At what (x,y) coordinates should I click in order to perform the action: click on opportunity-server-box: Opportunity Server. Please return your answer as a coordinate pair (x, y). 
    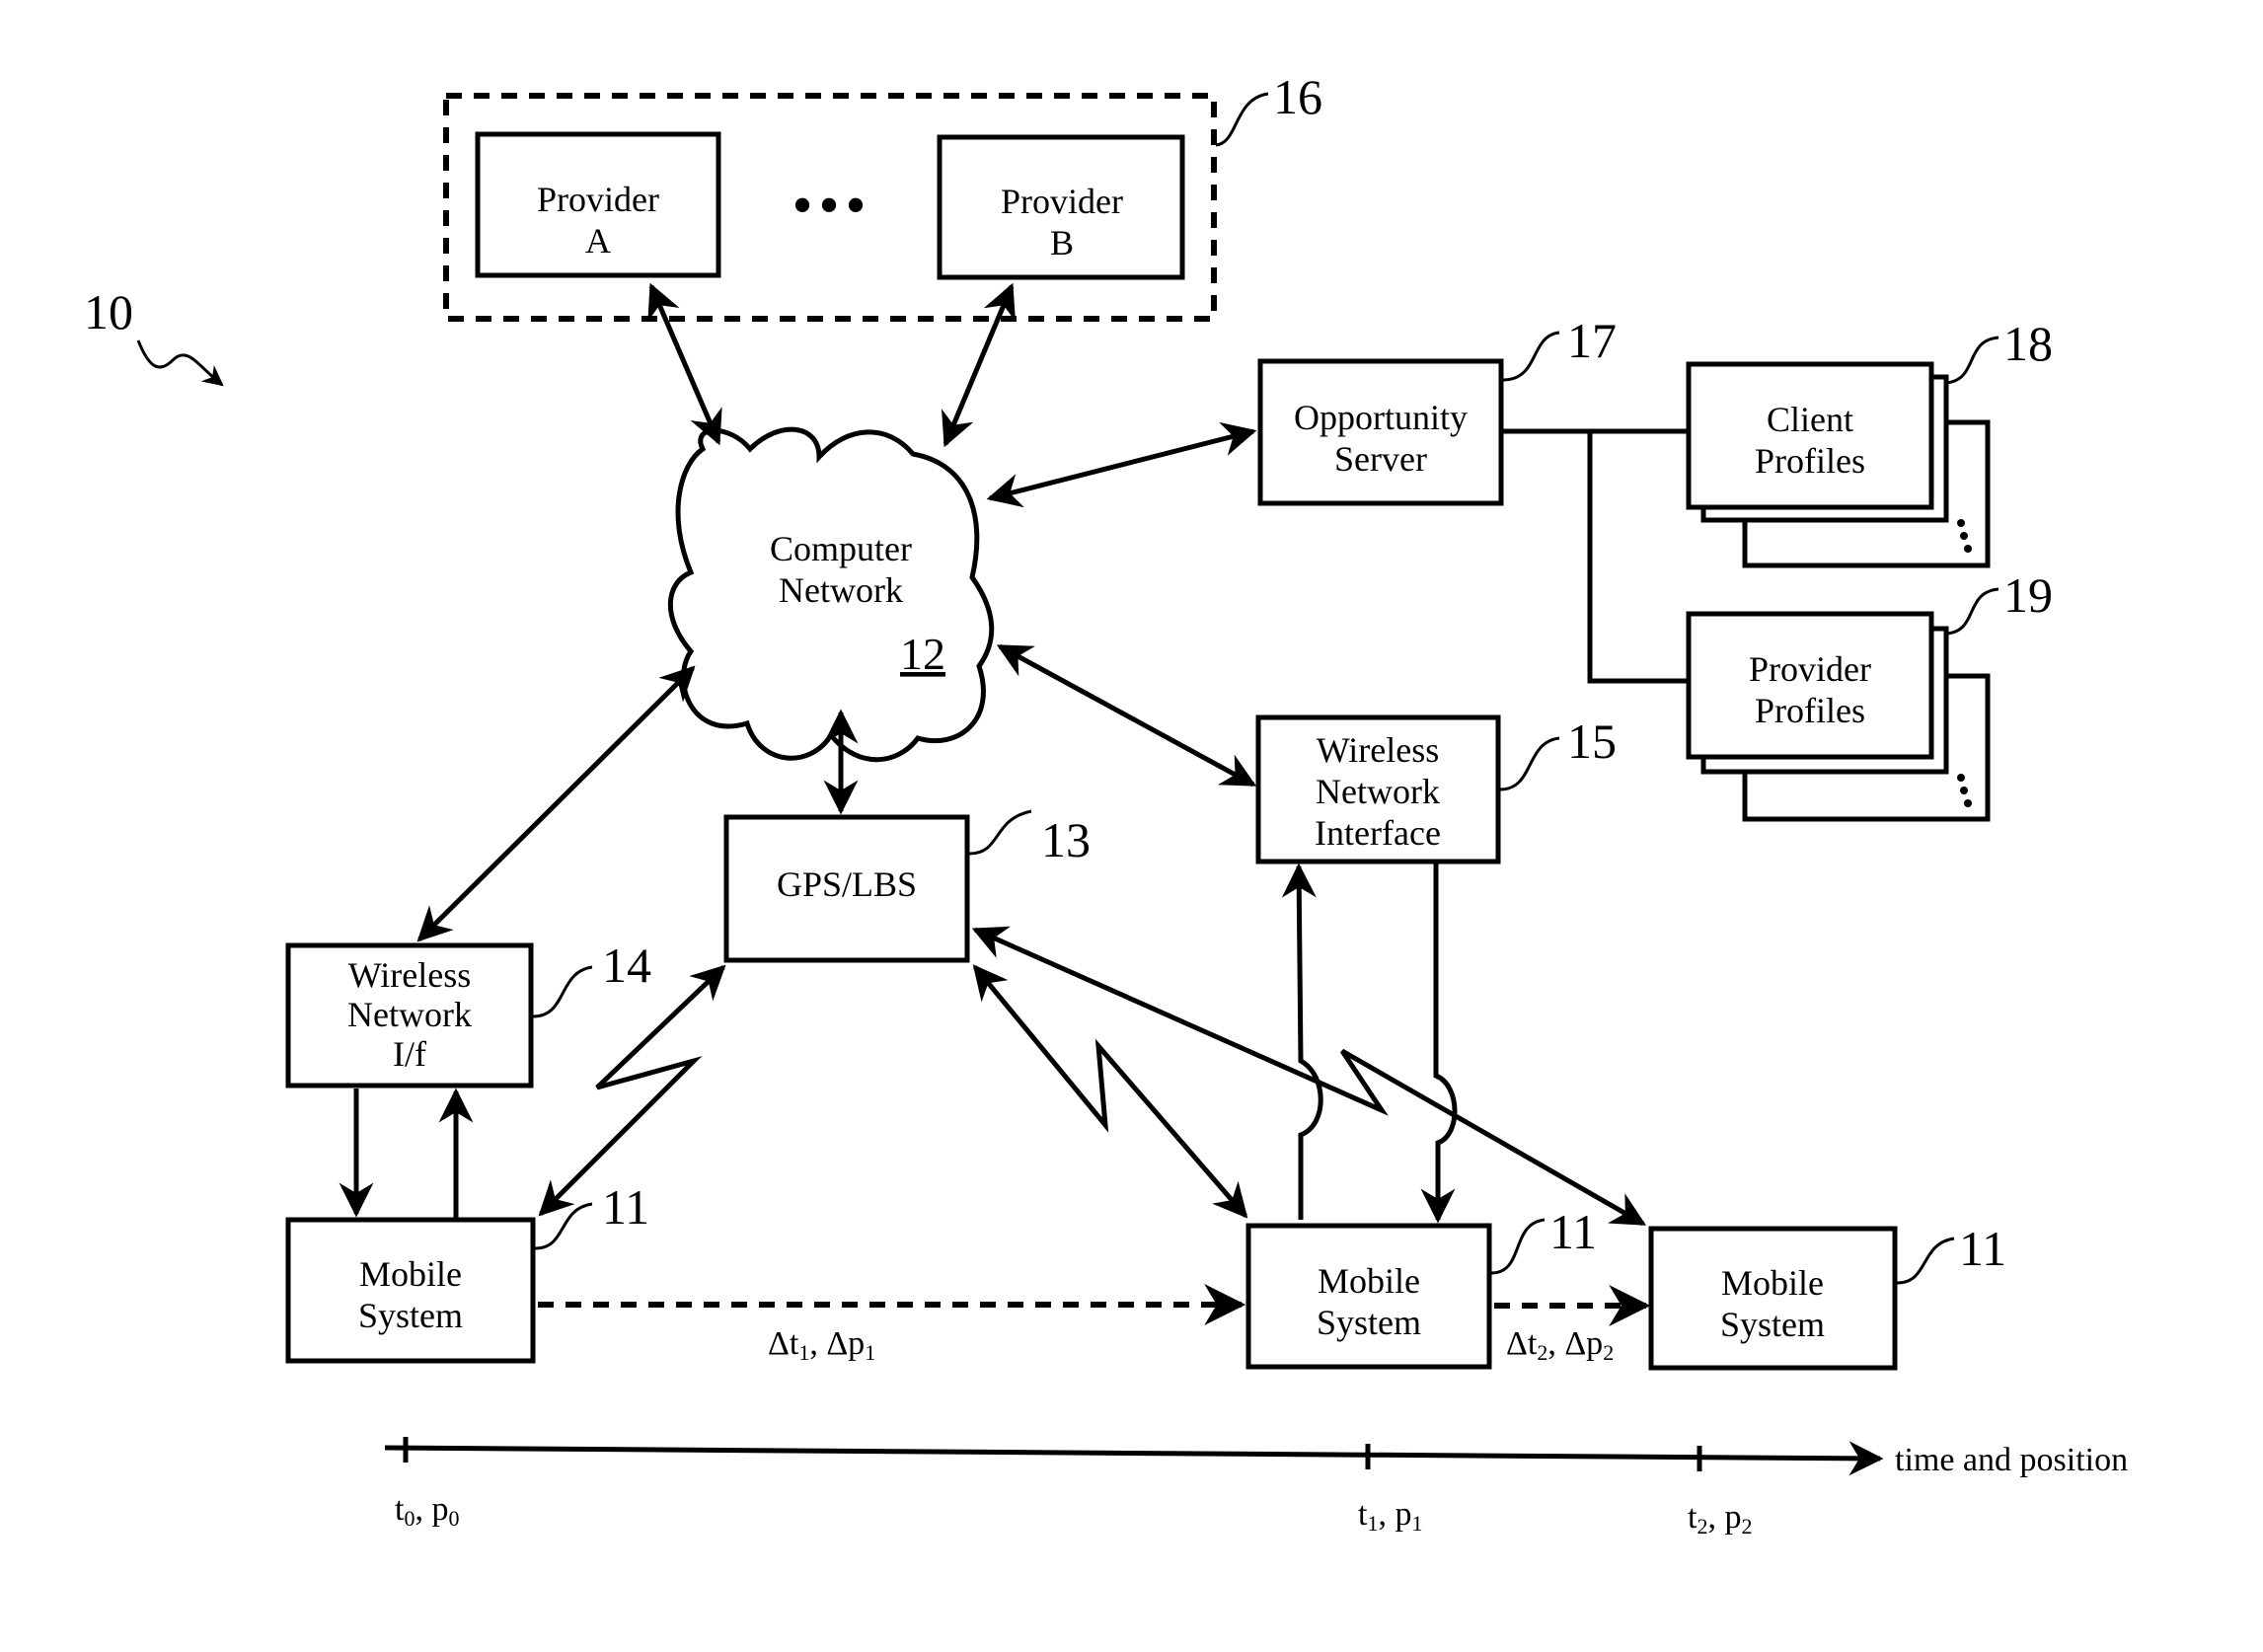
    Looking at the image, I should click on (1381, 432).